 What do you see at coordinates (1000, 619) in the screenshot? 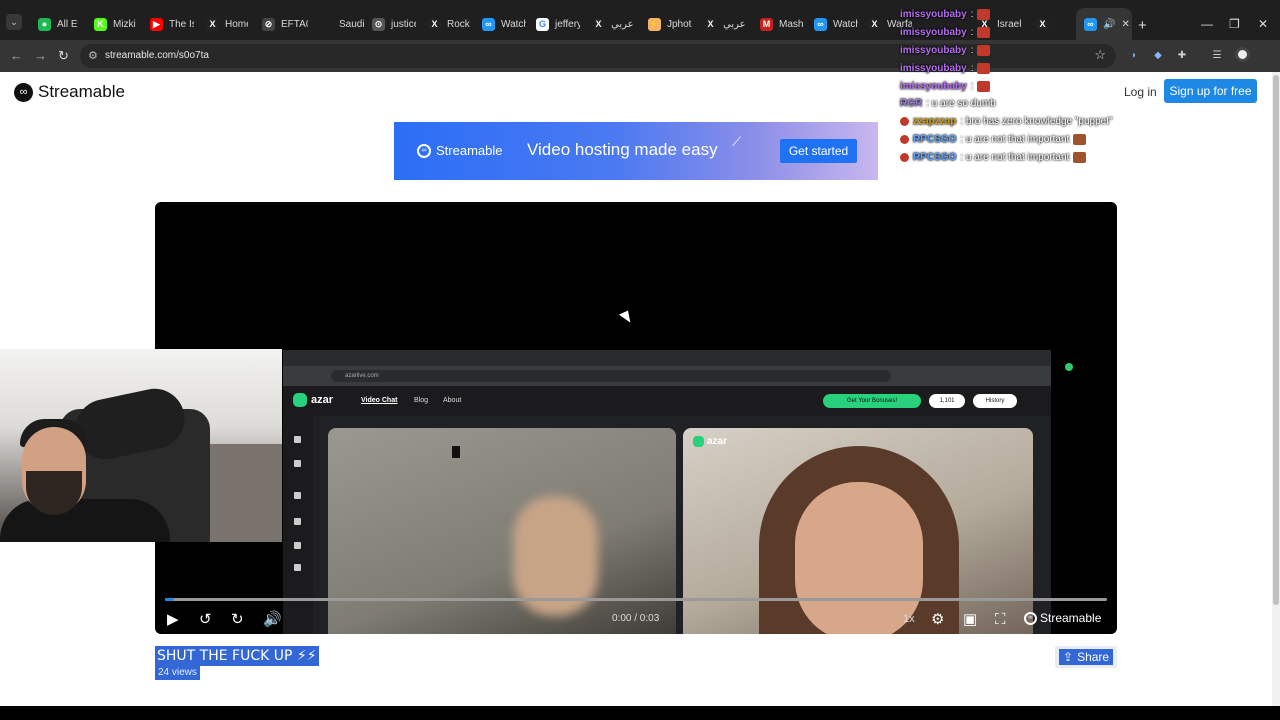
I see `fullscreen-icon: ⛶` at bounding box center [1000, 619].